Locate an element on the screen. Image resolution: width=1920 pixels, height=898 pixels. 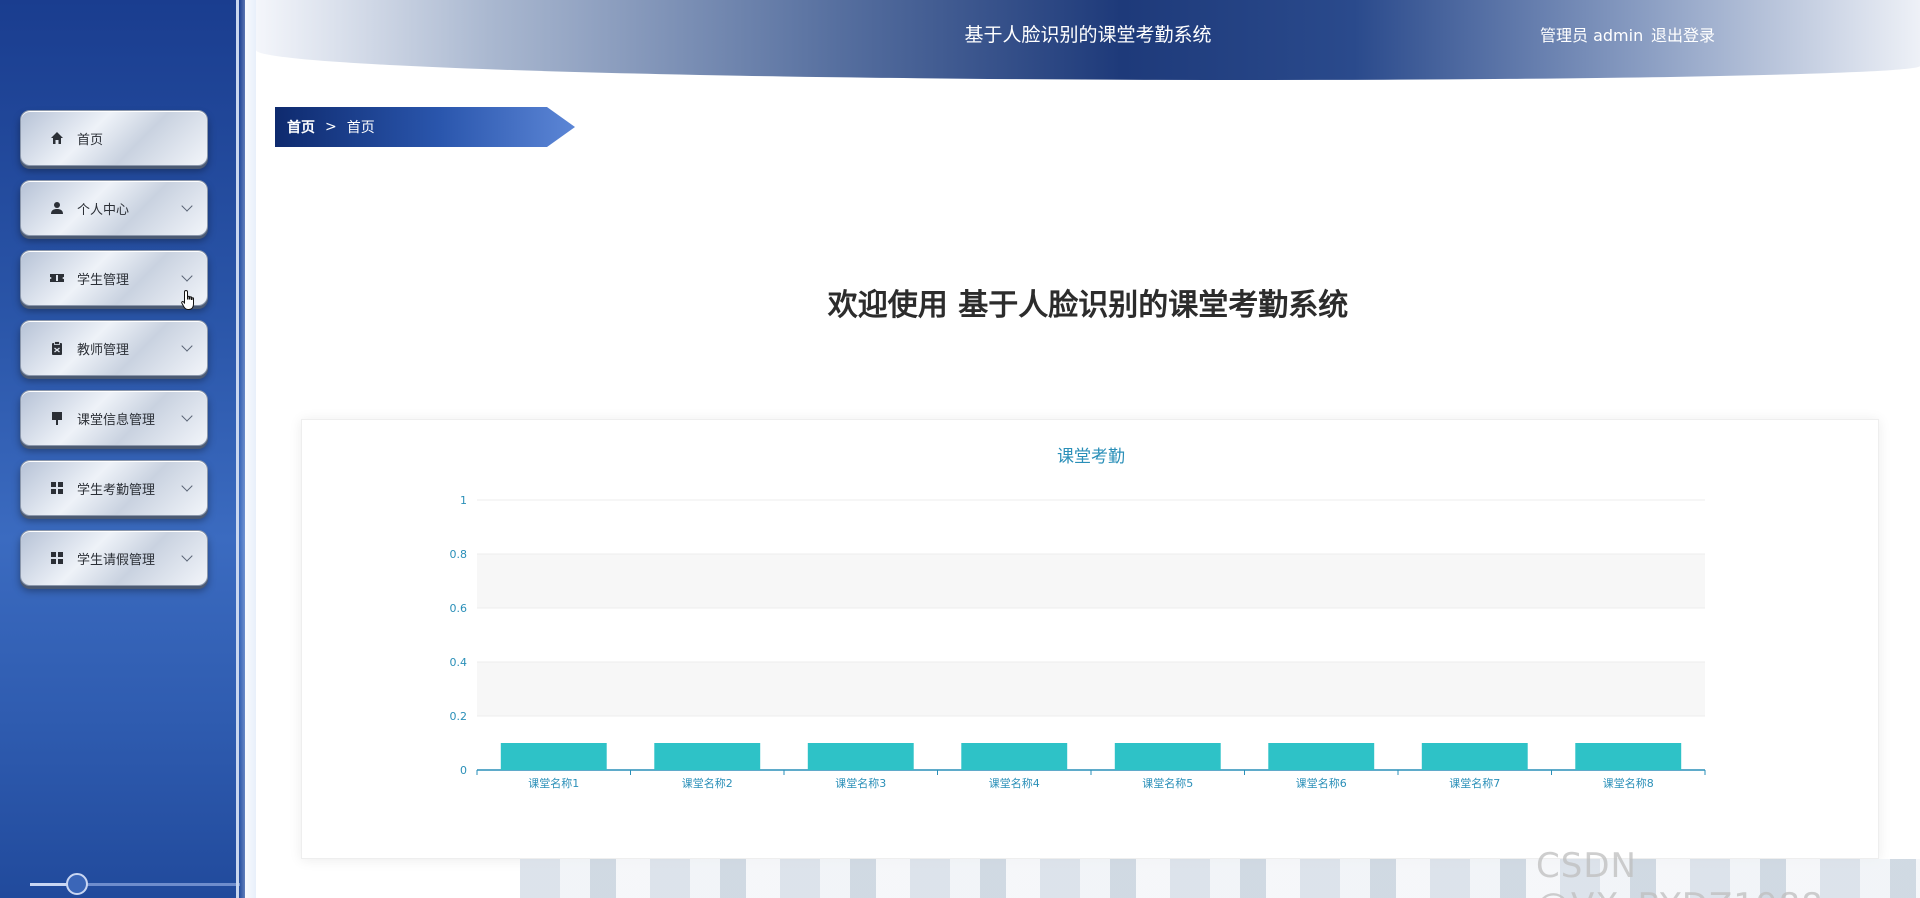
sidebar-item-label: 学生管理 is located at coordinates (103, 280).